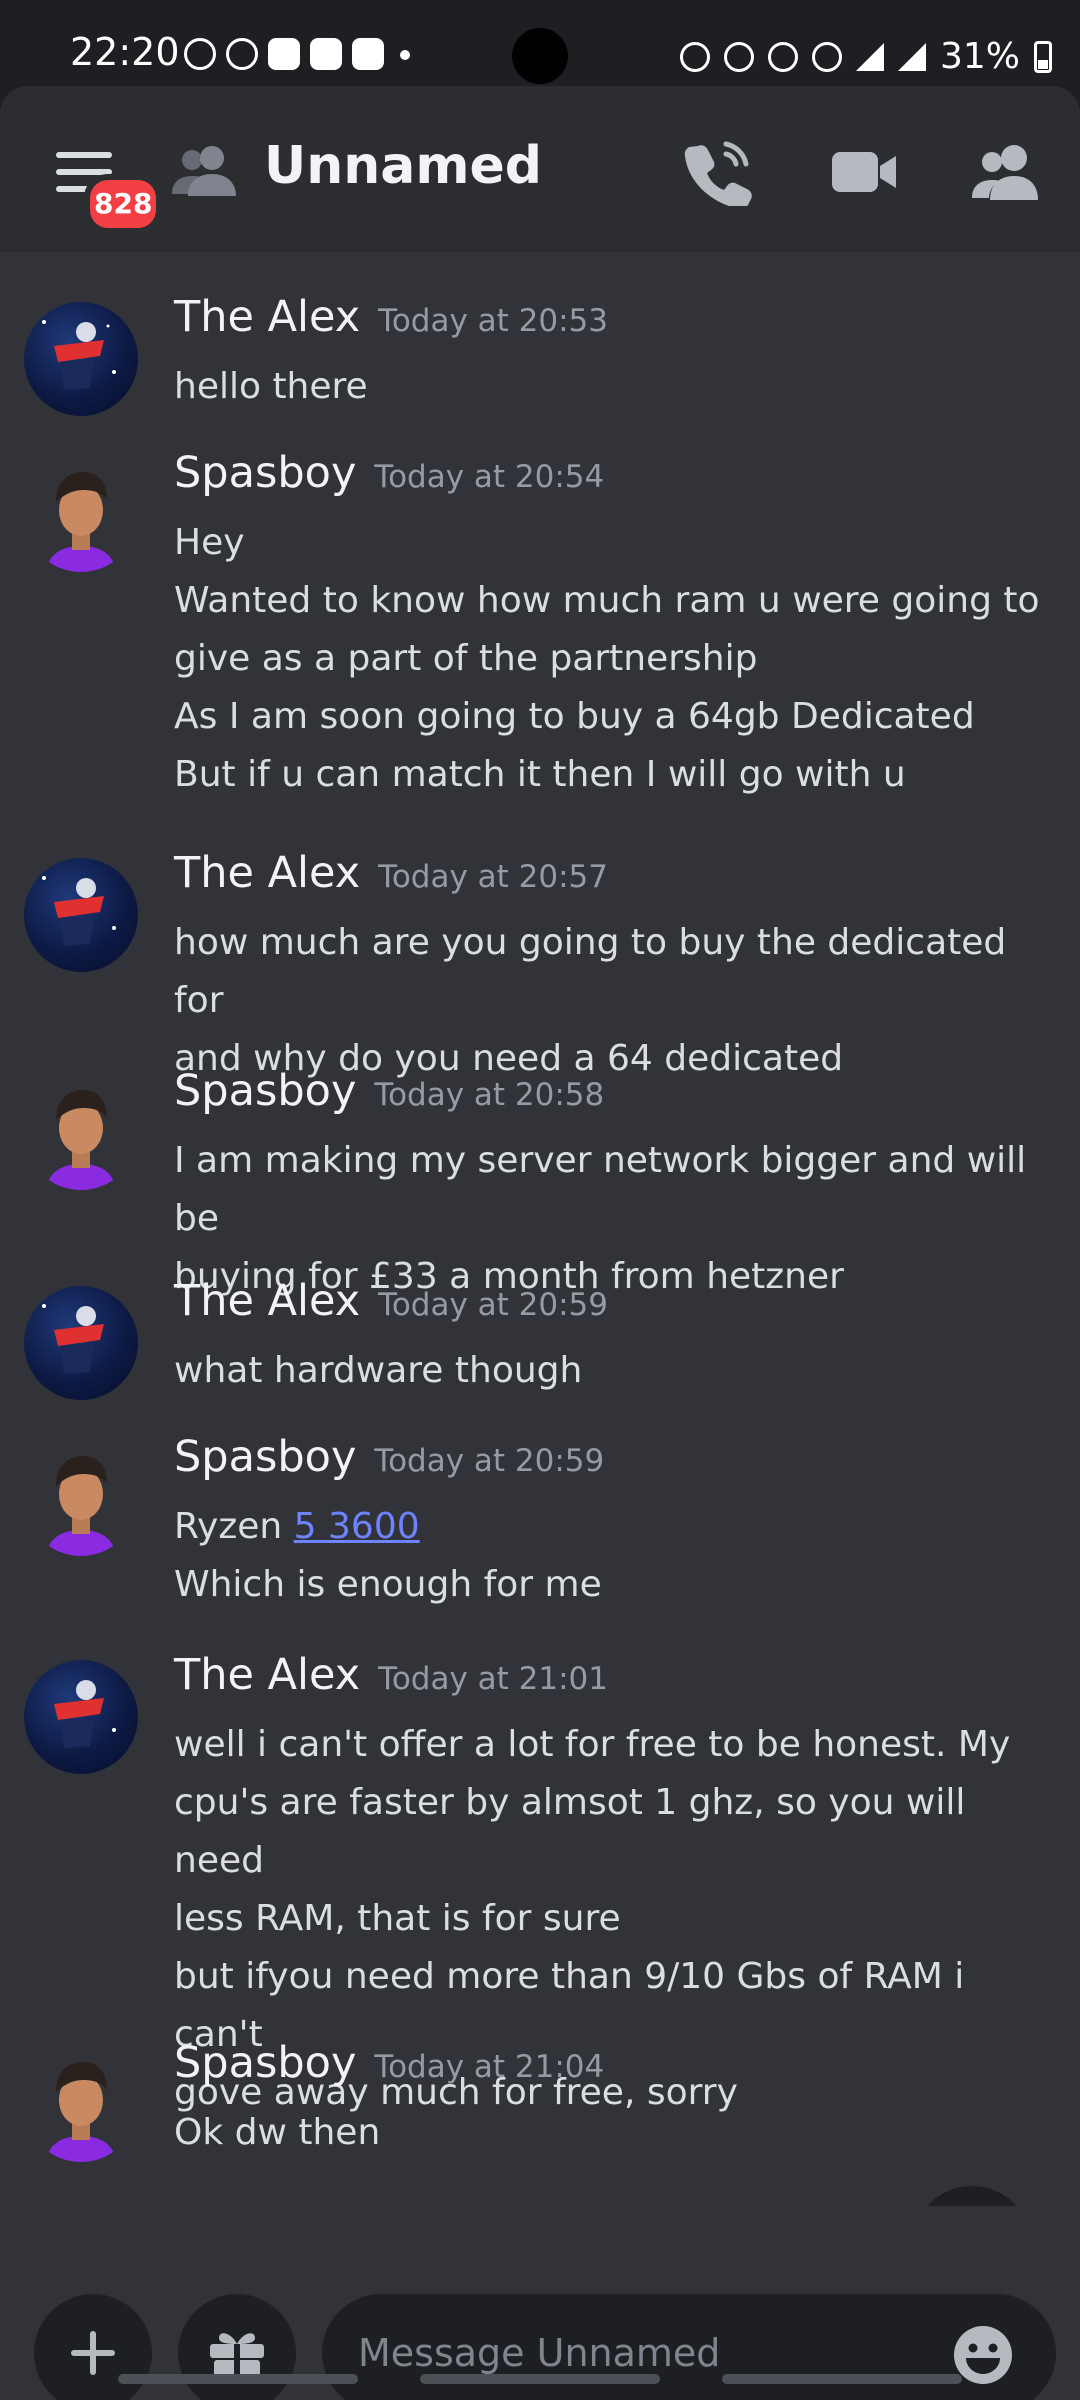 The image size is (1080, 2400). I want to click on message-text: Which is enough for me, so click(388, 1584).